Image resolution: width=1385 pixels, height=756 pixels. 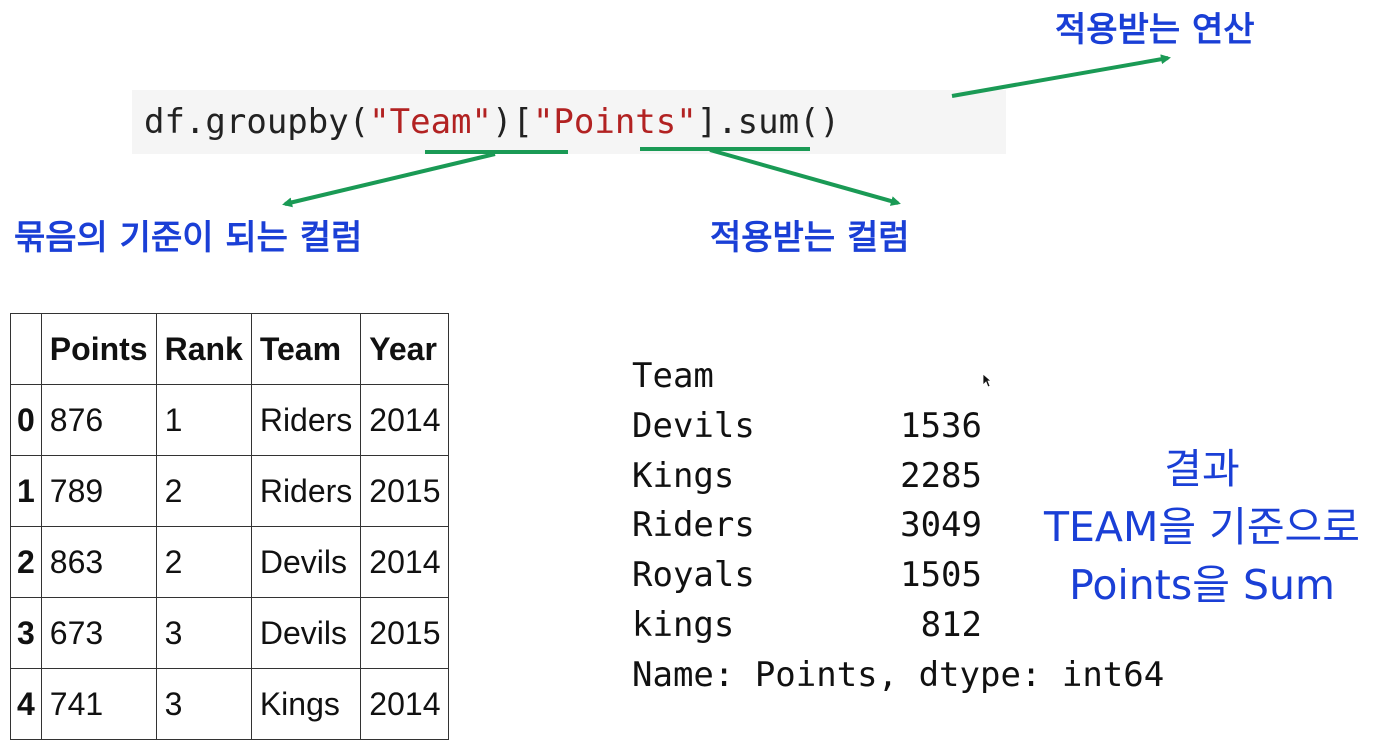 What do you see at coordinates (98, 420) in the screenshot?
I see `table-cell: 876` at bounding box center [98, 420].